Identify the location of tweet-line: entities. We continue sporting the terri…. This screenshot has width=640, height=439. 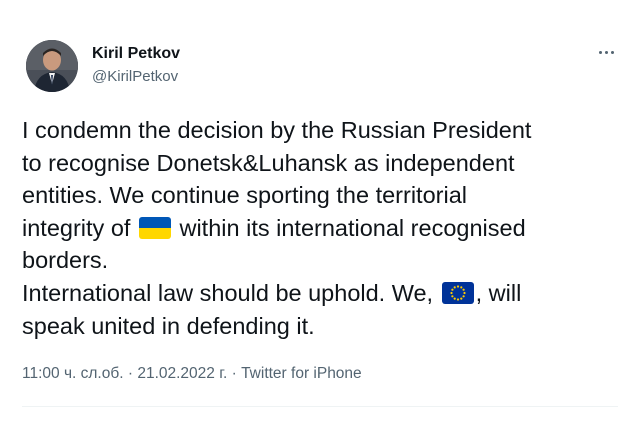
(244, 195).